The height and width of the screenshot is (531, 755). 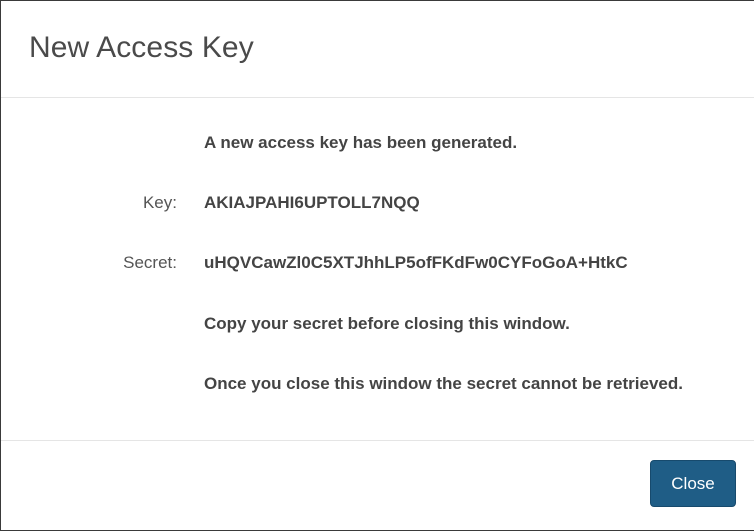 What do you see at coordinates (141, 47) in the screenshot?
I see `dialog-title: New Access Key` at bounding box center [141, 47].